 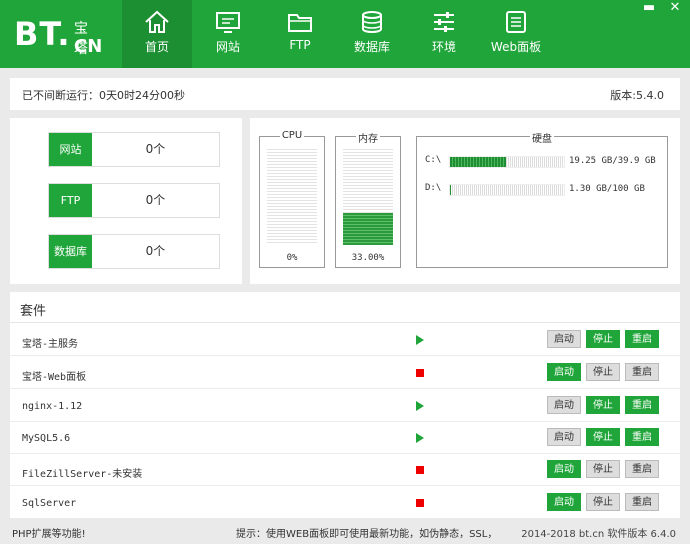 What do you see at coordinates (300, 23) in the screenshot?
I see `folder-icon` at bounding box center [300, 23].